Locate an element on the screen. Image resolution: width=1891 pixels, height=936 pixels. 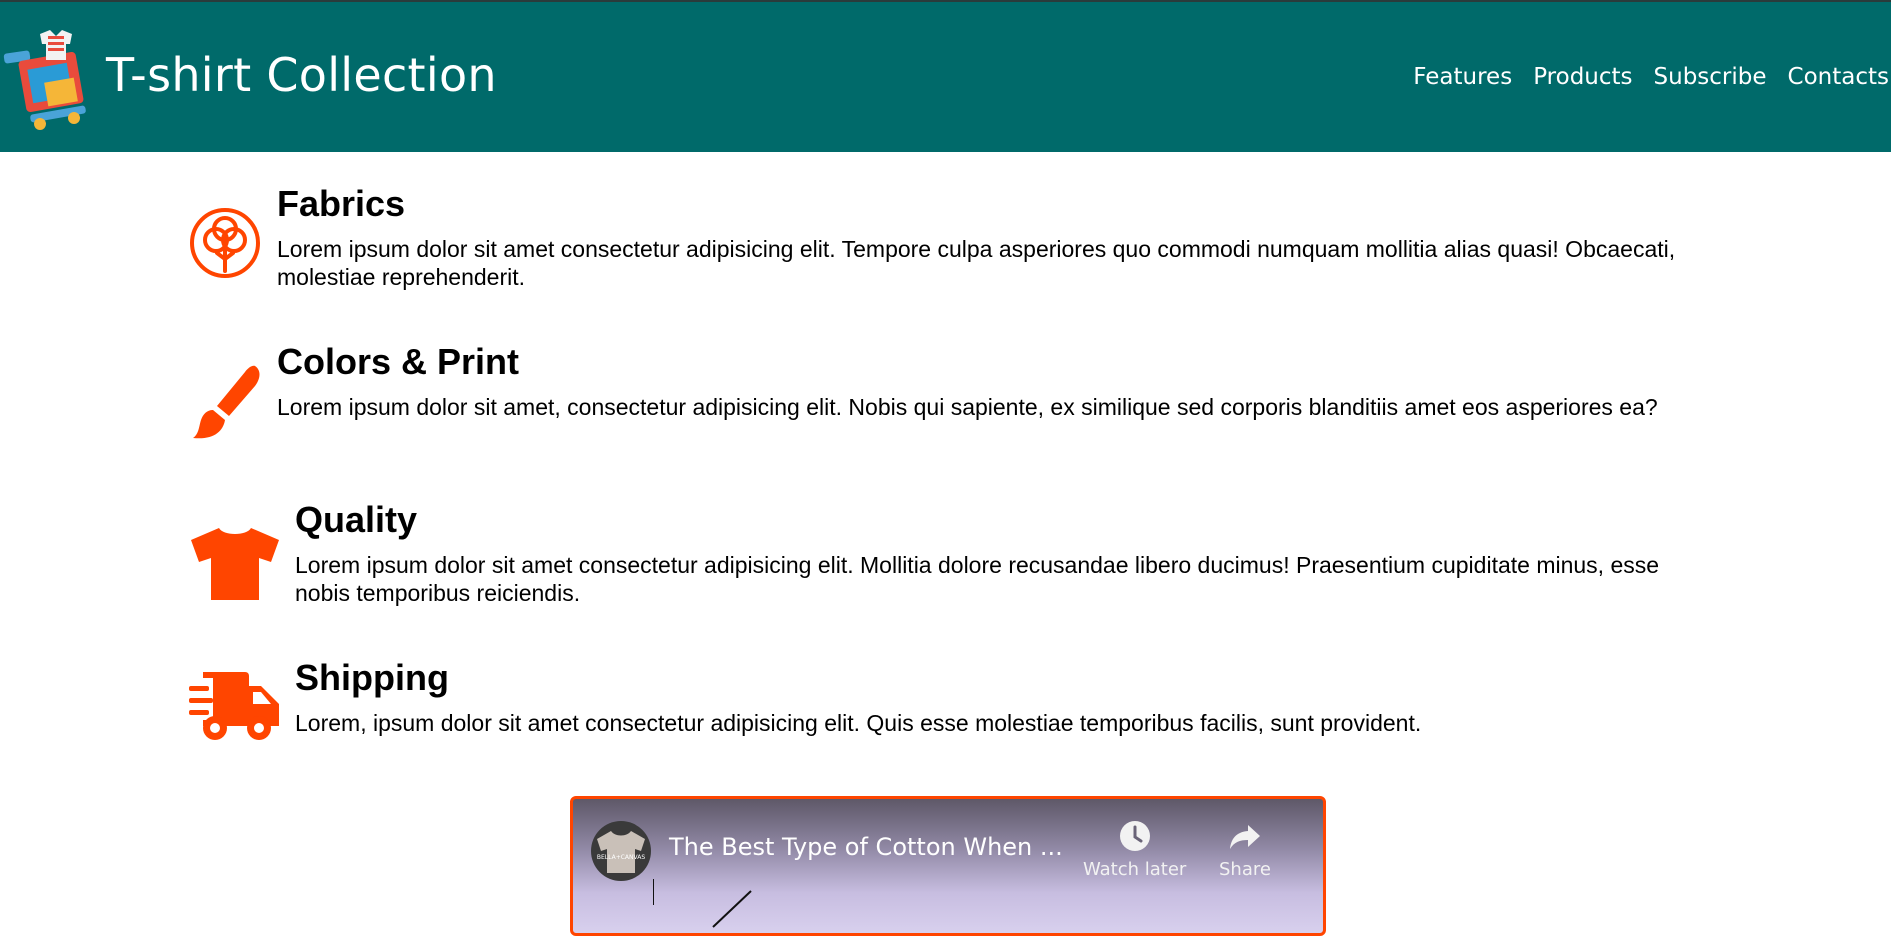
share-icon is located at coordinates (1244, 837).